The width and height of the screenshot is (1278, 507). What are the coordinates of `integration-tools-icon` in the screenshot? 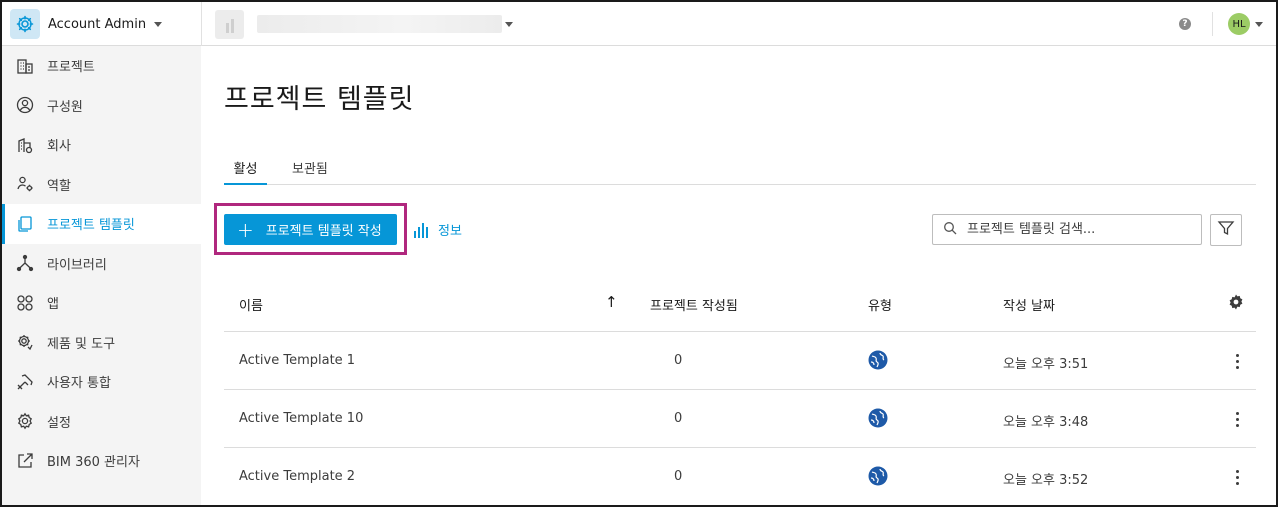 It's located at (25, 382).